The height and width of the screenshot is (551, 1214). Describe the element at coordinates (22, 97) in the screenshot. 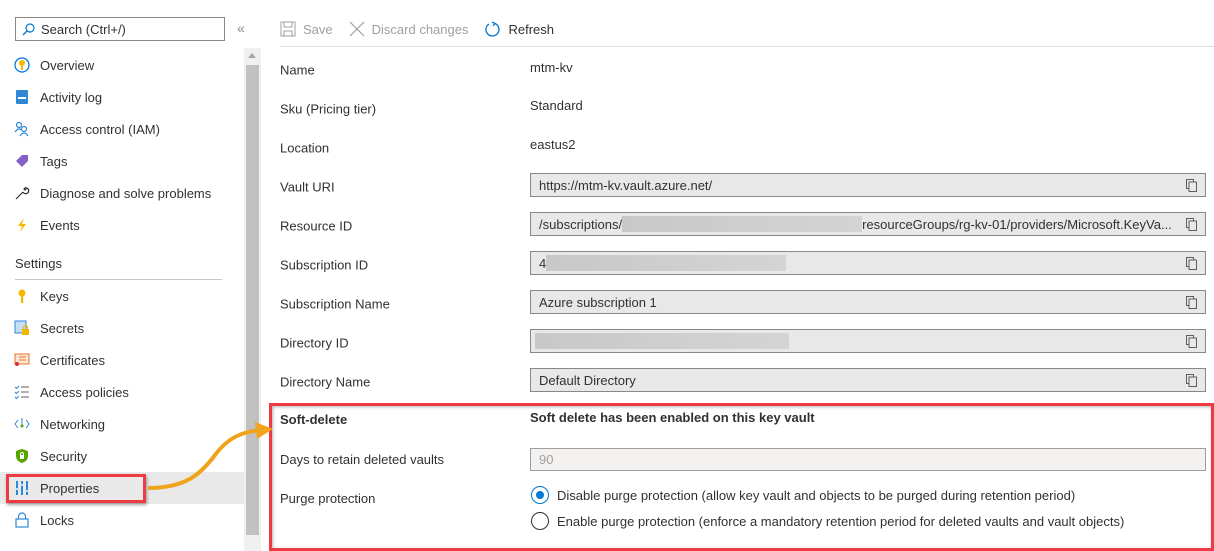

I see `activity-log-icon` at that location.